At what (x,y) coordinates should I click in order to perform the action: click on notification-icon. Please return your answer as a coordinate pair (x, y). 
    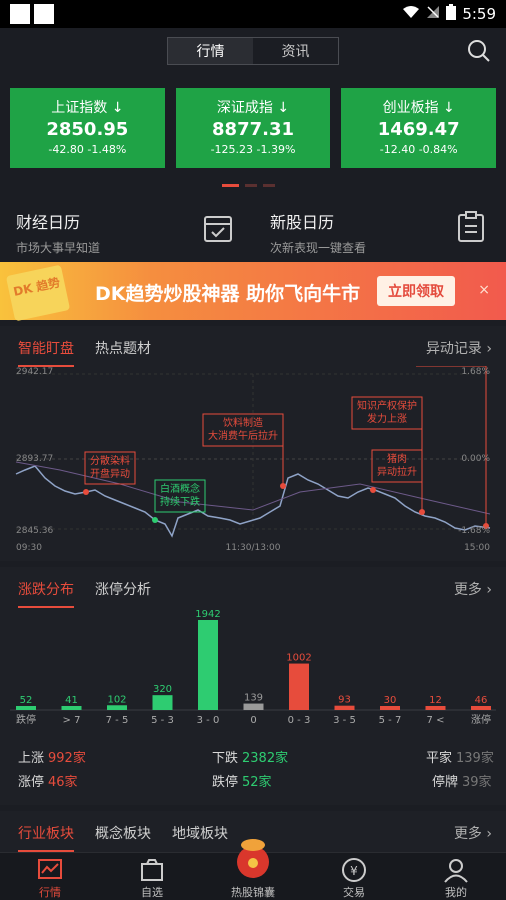
    Looking at the image, I should click on (44, 14).